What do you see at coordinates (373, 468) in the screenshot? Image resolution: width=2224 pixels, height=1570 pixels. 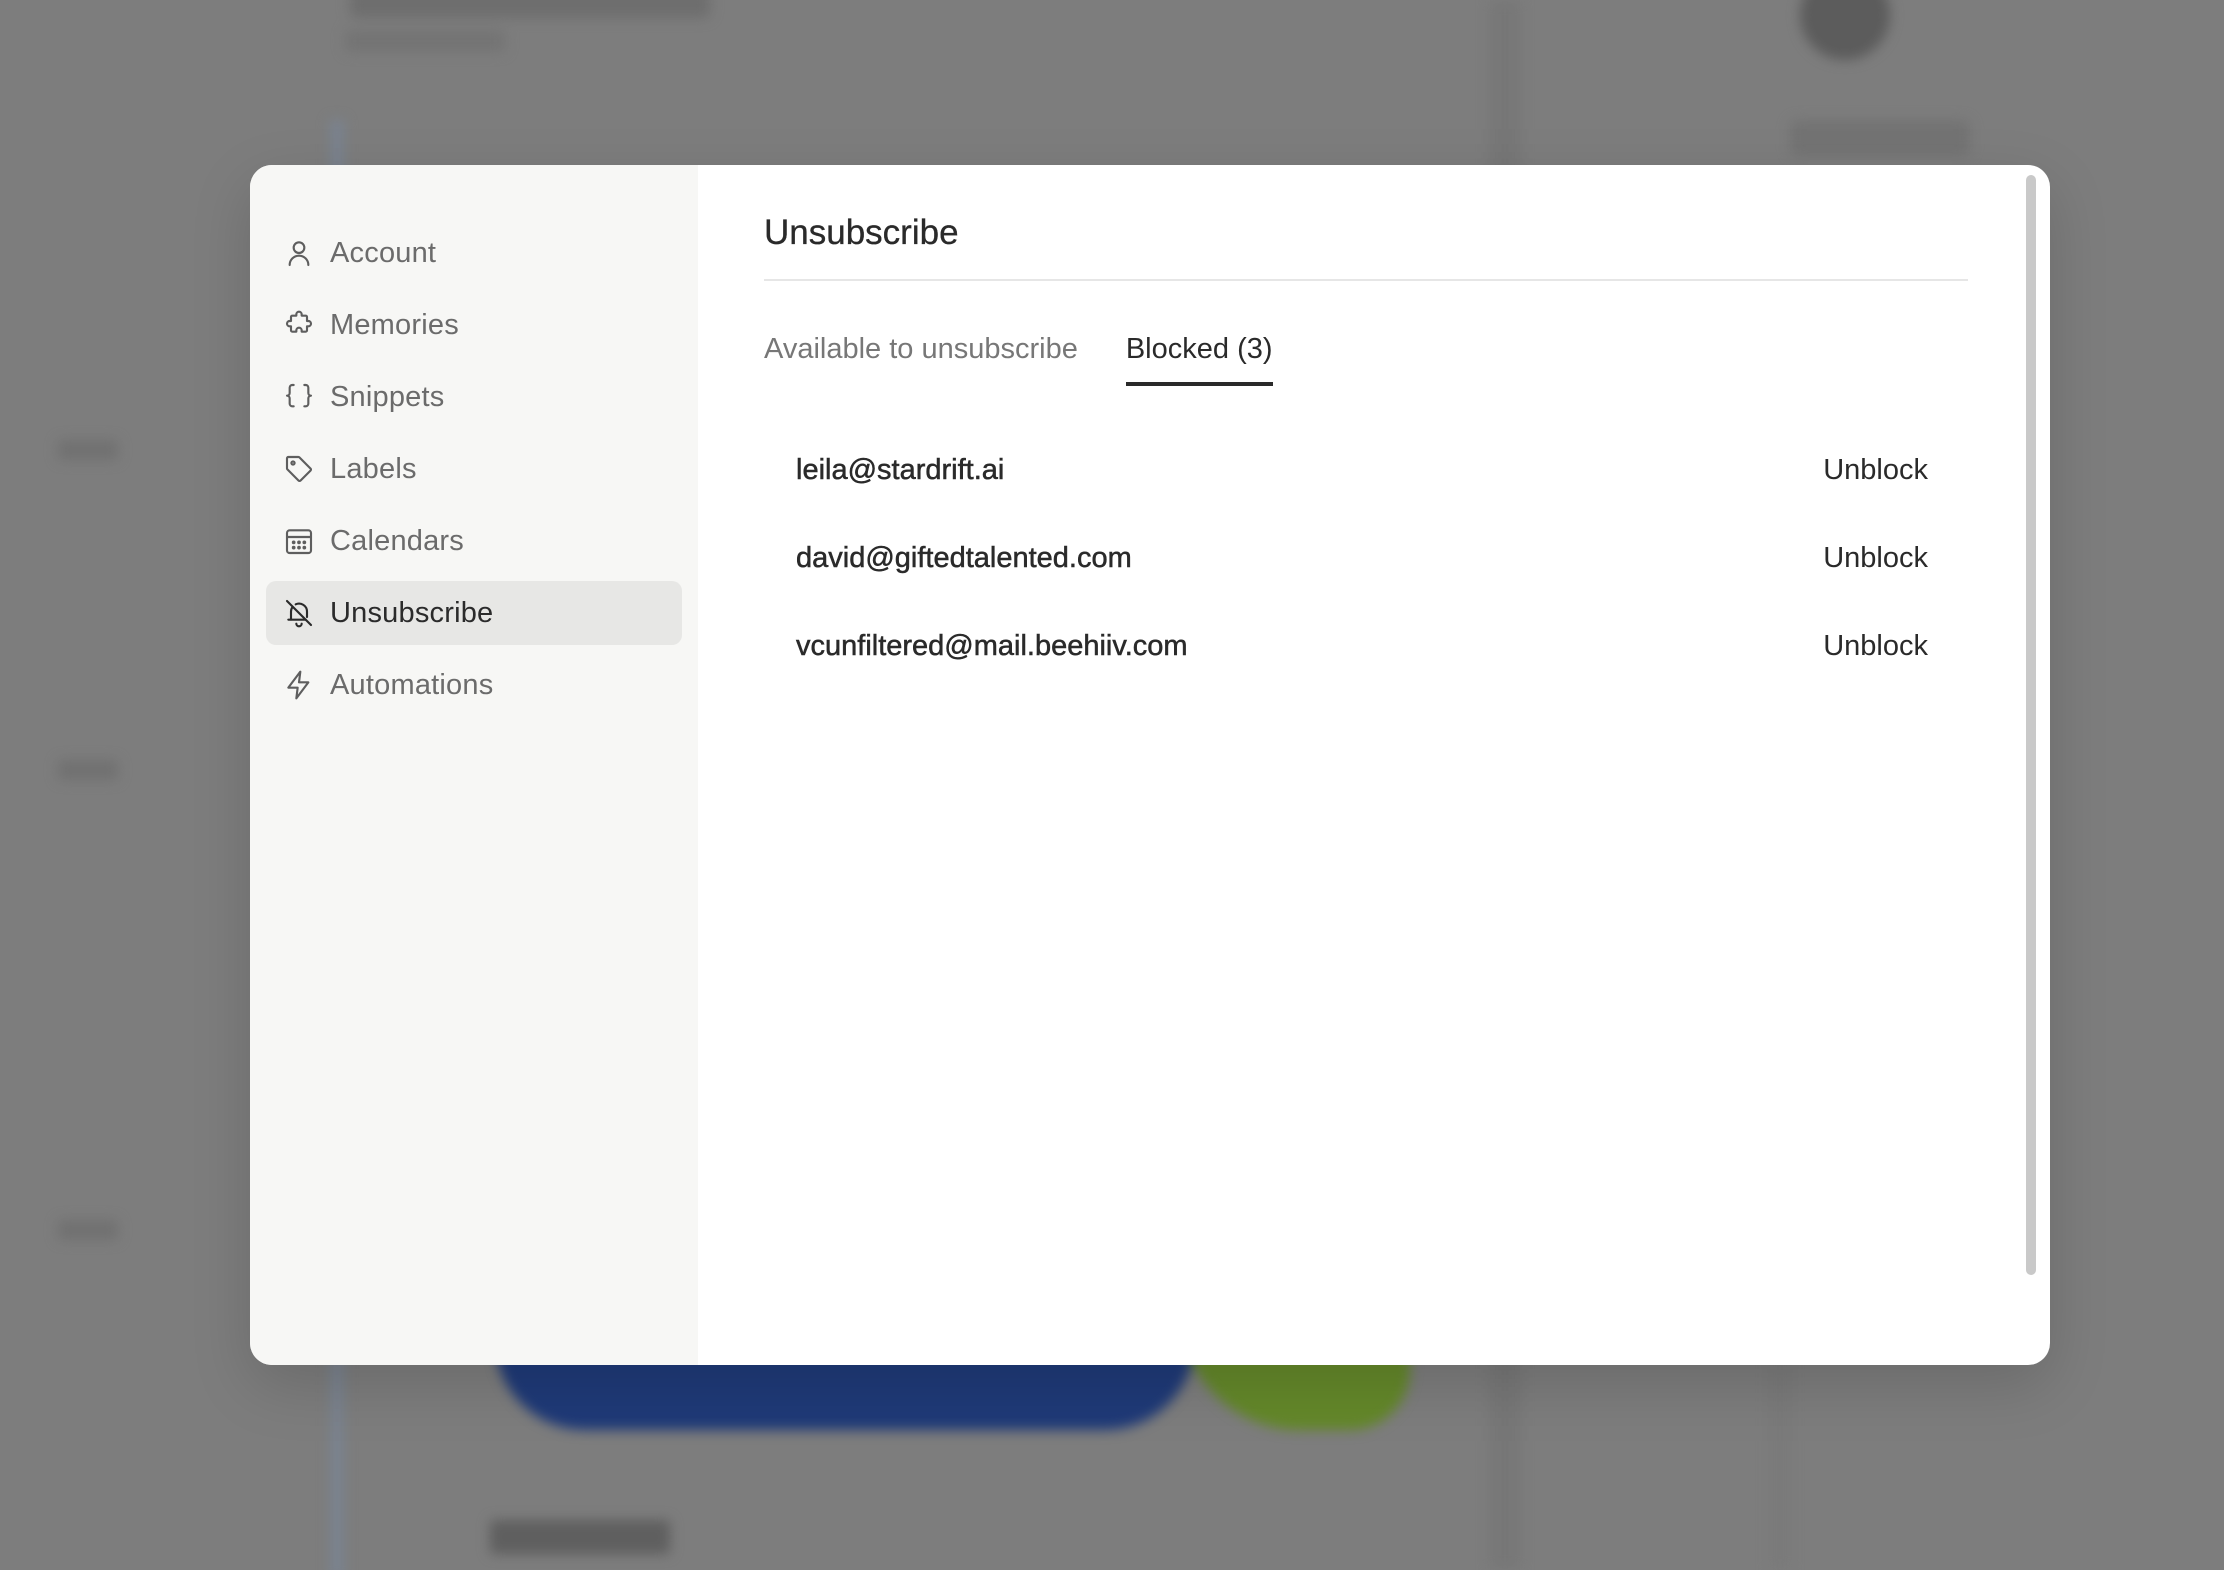 I see `sidebar-item-label: Labels` at bounding box center [373, 468].